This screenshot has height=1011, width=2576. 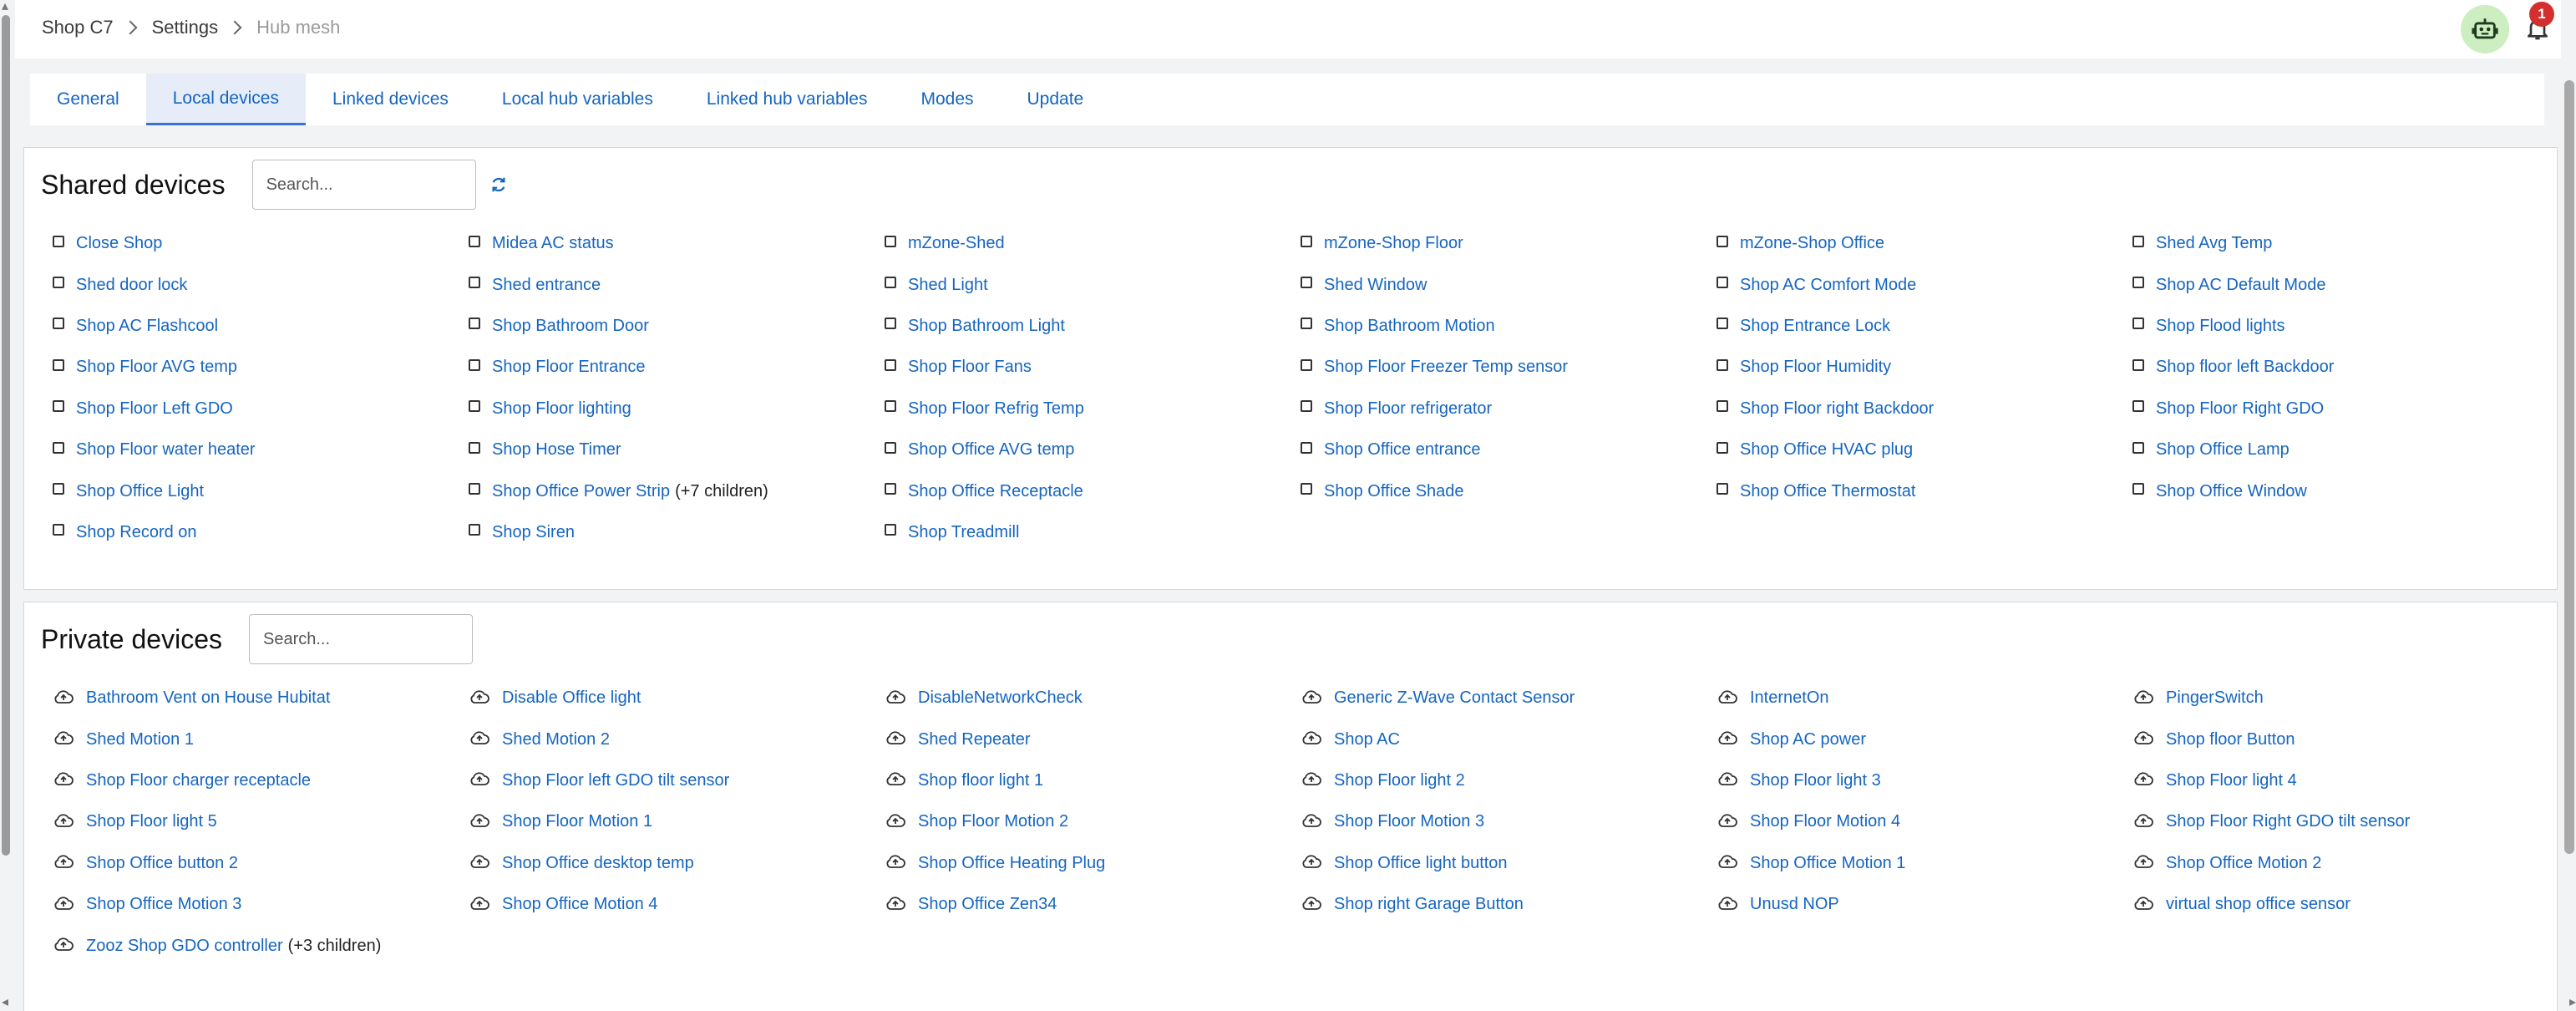 What do you see at coordinates (1815, 780) in the screenshot?
I see `device-link: Shop Floor light 3` at bounding box center [1815, 780].